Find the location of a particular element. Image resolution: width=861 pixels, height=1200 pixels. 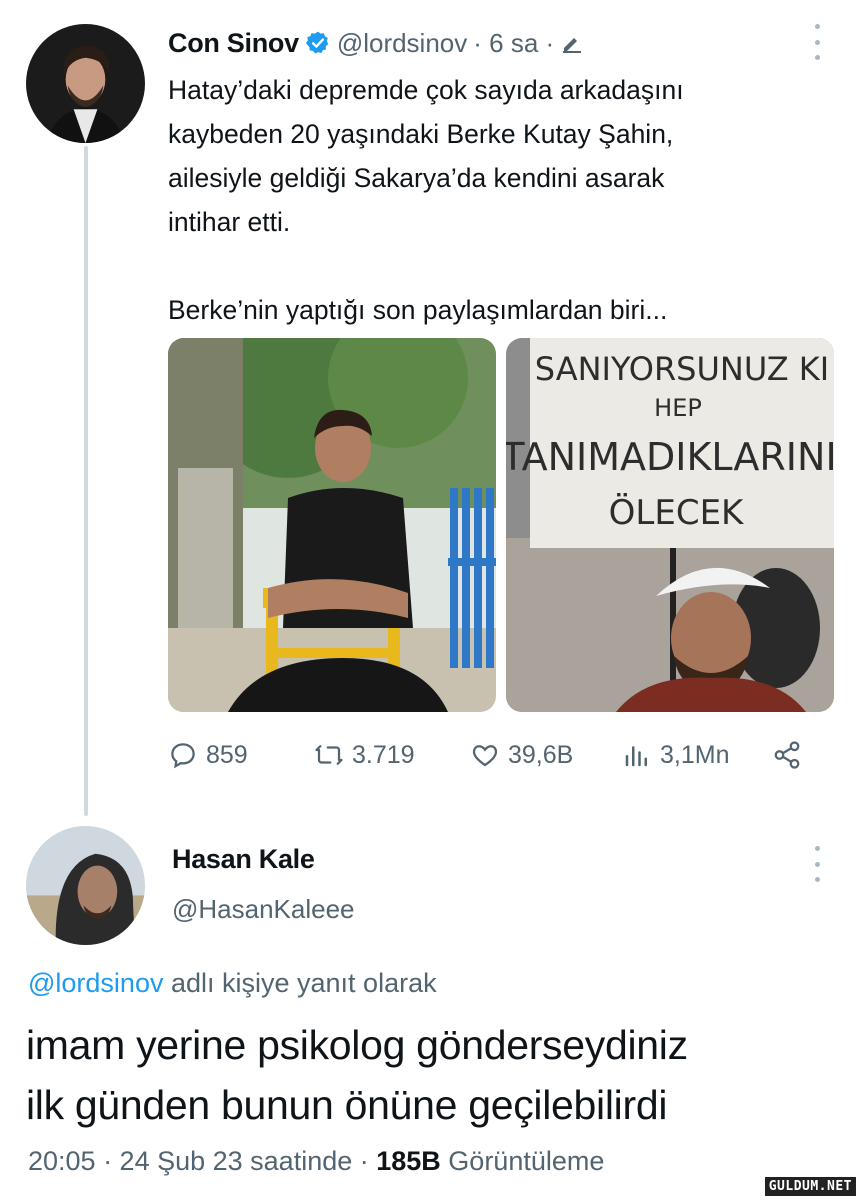

verified-badge-icon is located at coordinates (317, 42).